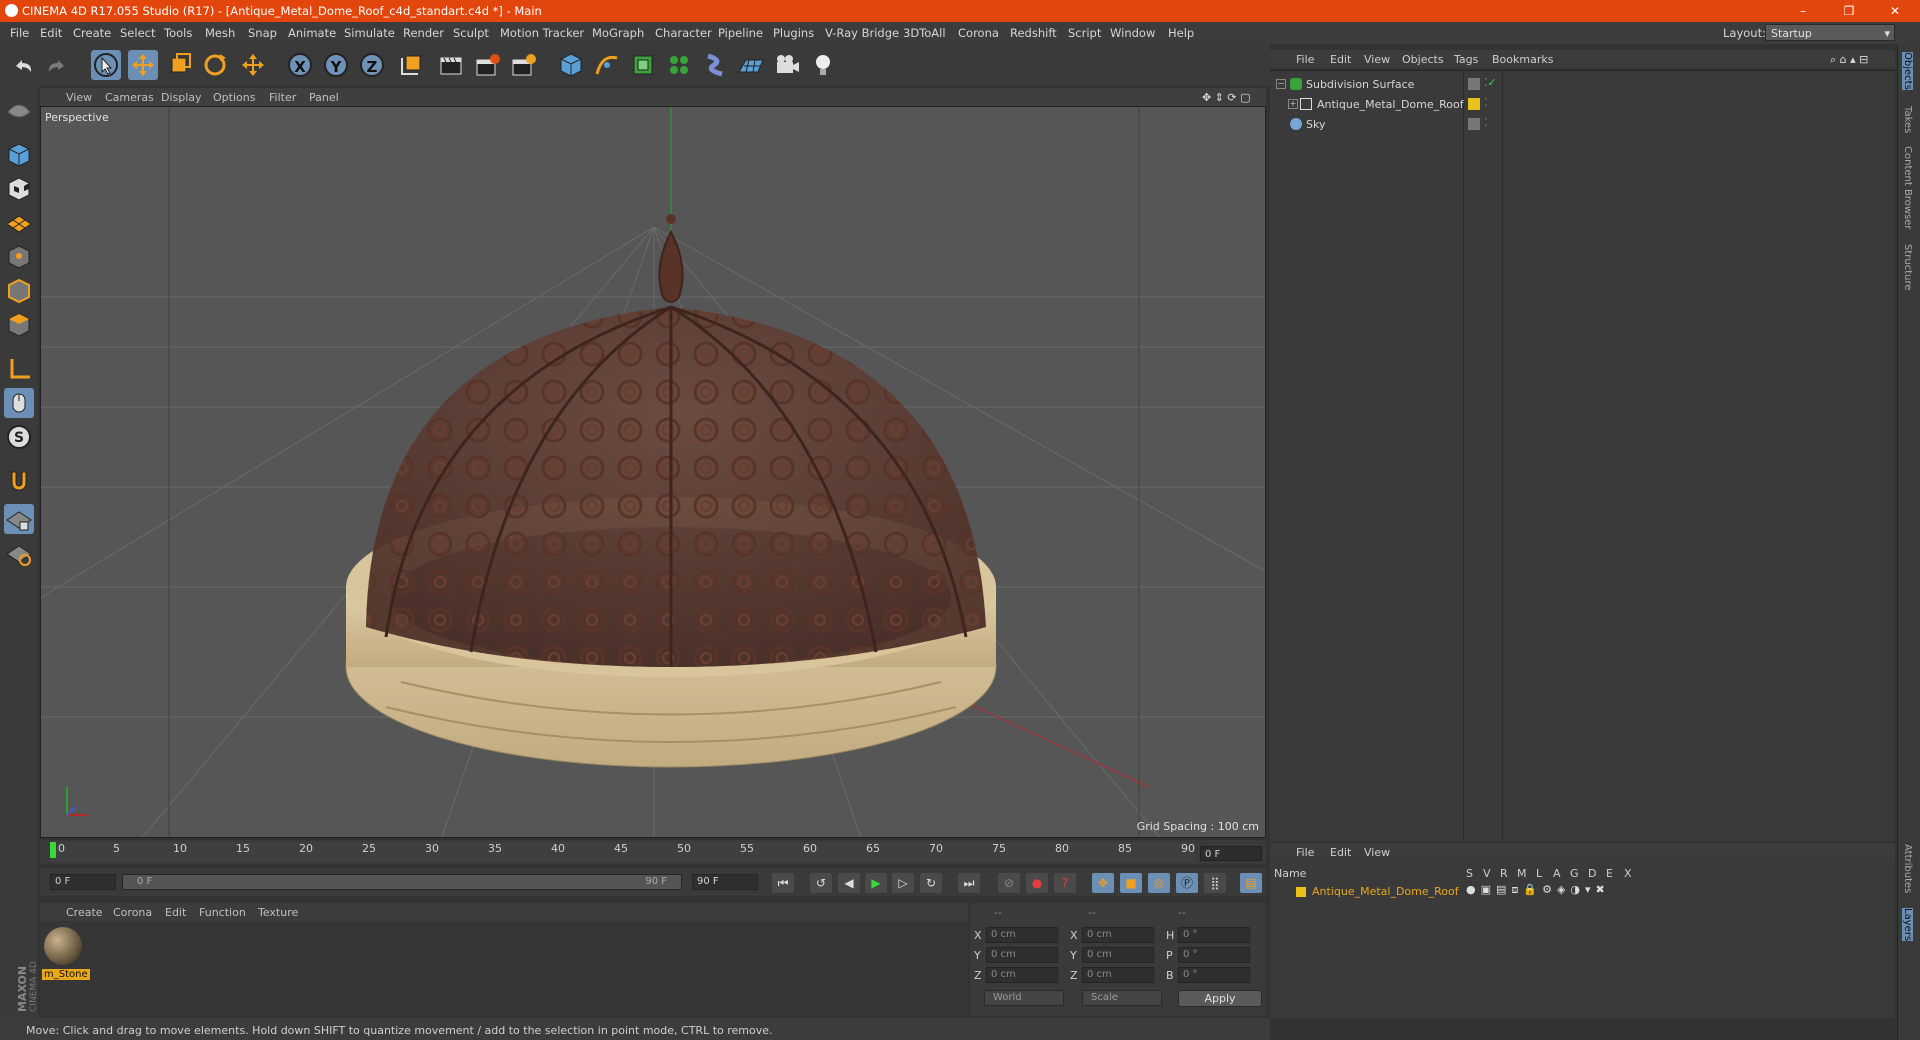  I want to click on object-menu-tags: Tags, so click(1466, 59).